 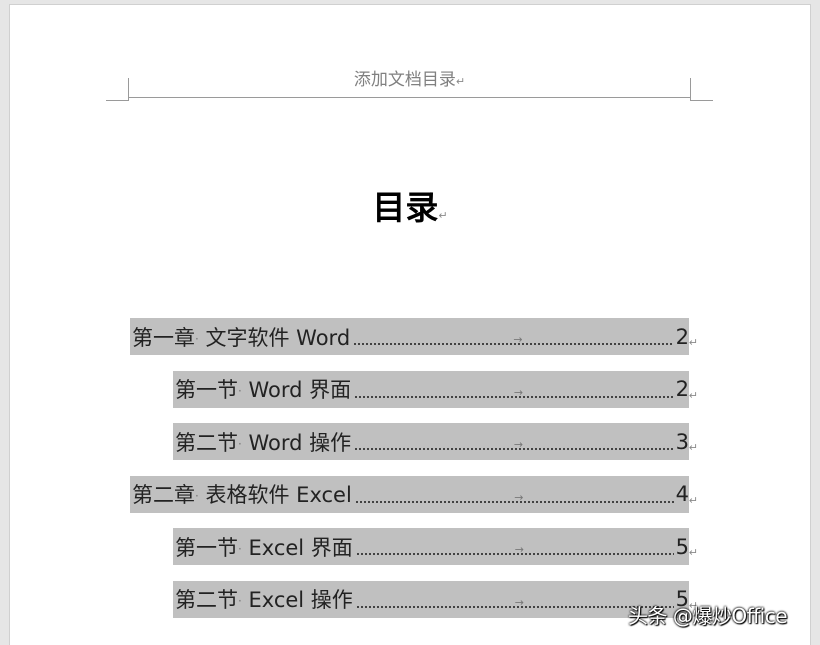 I want to click on toc-entry-text: 表格软件 Excel, so click(x=275, y=495).